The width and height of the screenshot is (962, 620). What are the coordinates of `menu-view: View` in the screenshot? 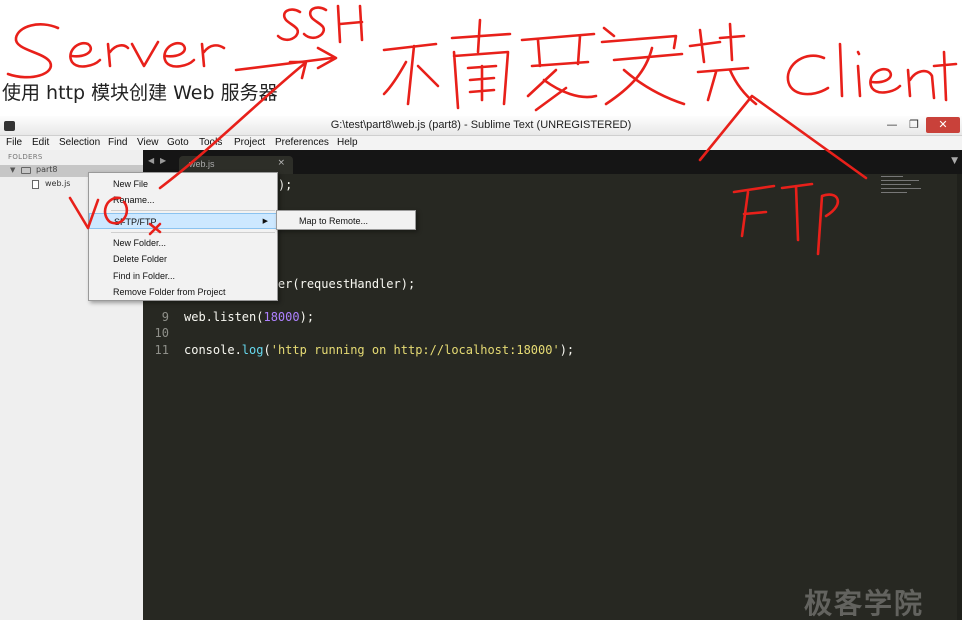 It's located at (148, 142).